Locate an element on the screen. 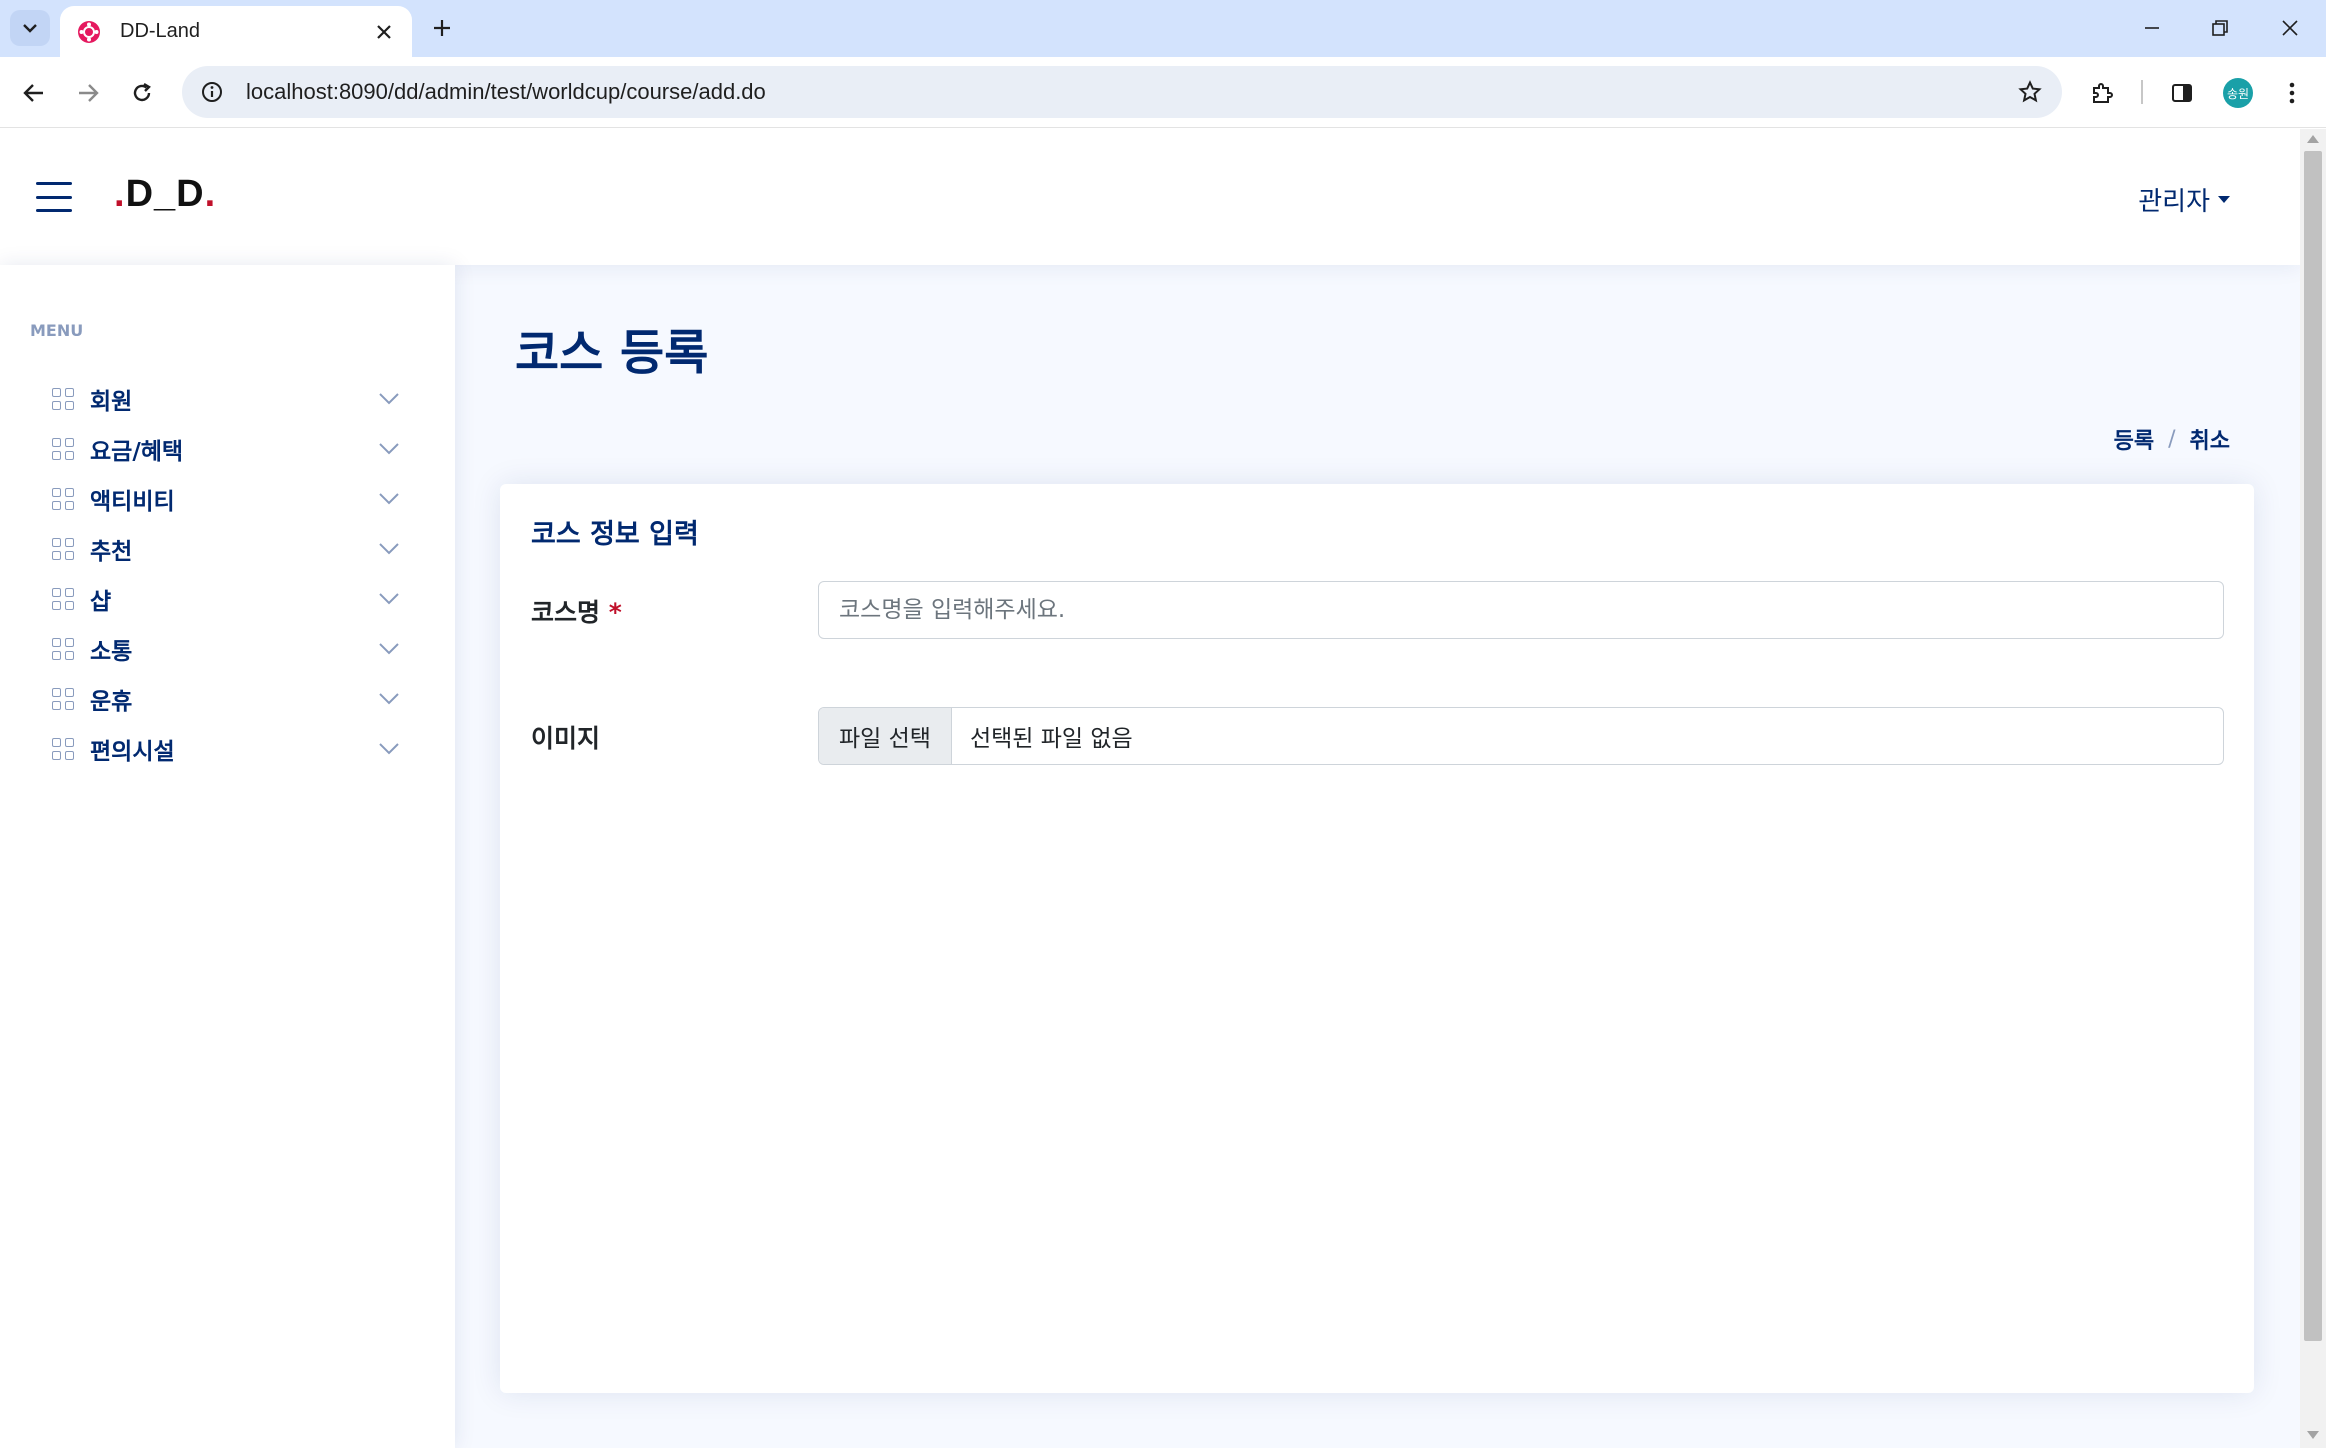 This screenshot has width=2326, height=1448. minimize-button is located at coordinates (2152, 28).